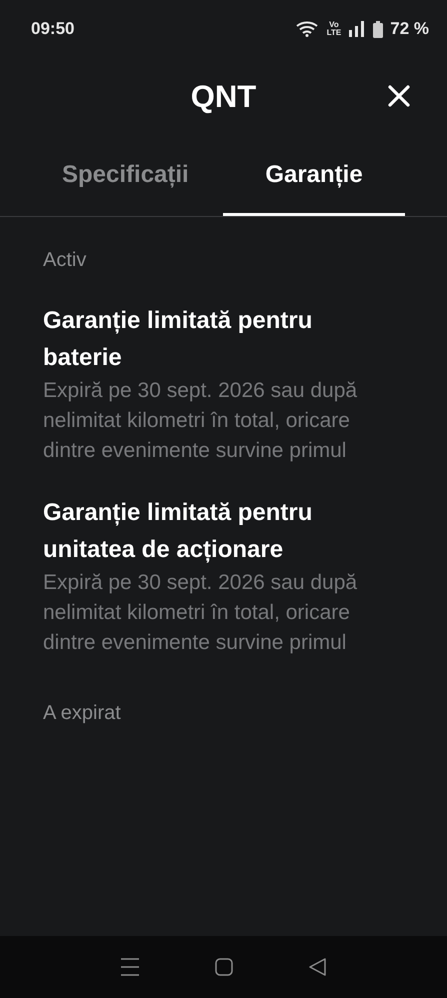 This screenshot has width=447, height=998. Describe the element at coordinates (178, 339) in the screenshot. I see `warranty-title: Garanție limitată pentru baterie` at that location.